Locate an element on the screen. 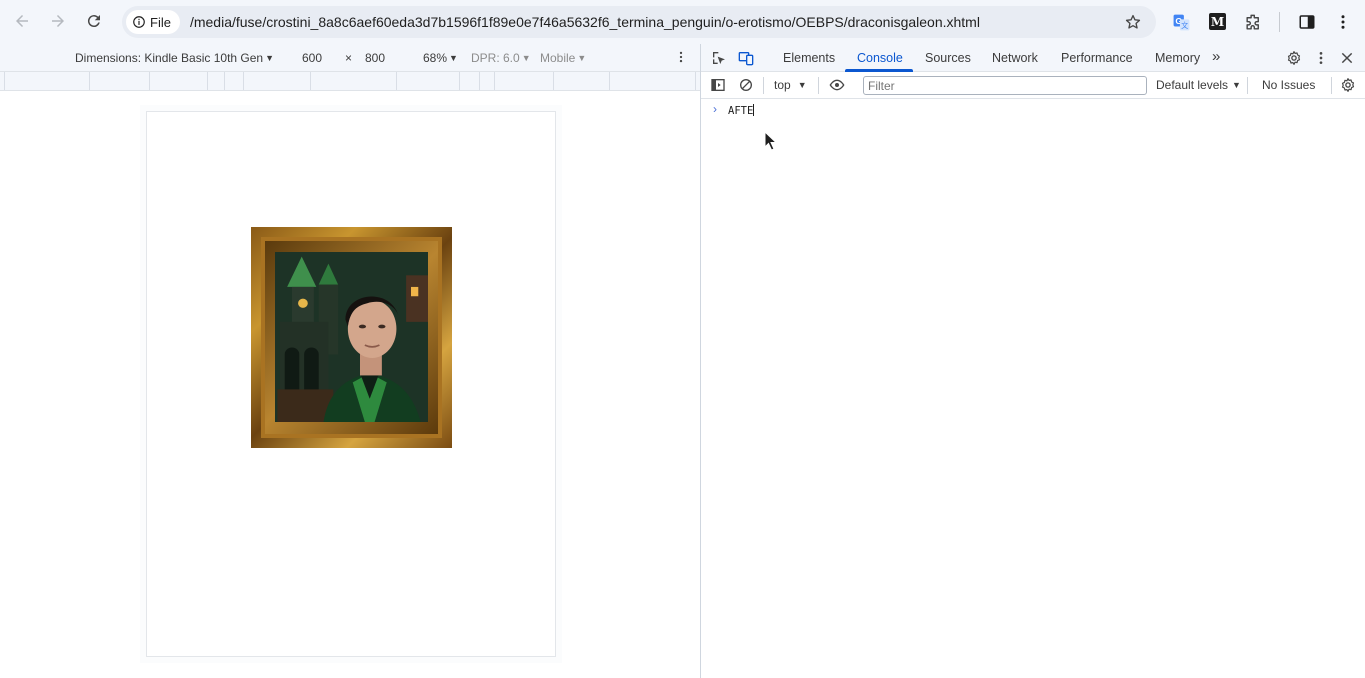 This screenshot has width=1365, height=678. context-label: top is located at coordinates (782, 85).